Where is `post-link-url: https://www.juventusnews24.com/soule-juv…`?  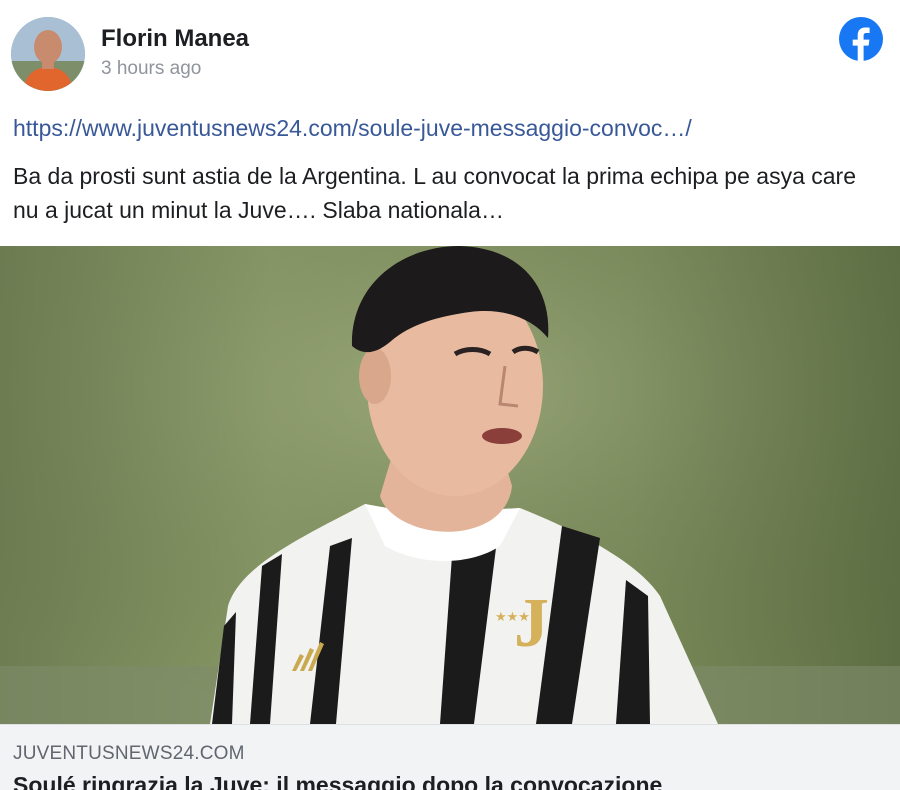
post-link-url: https://www.juventusnews24.com/soule-juv… is located at coordinates (352, 128).